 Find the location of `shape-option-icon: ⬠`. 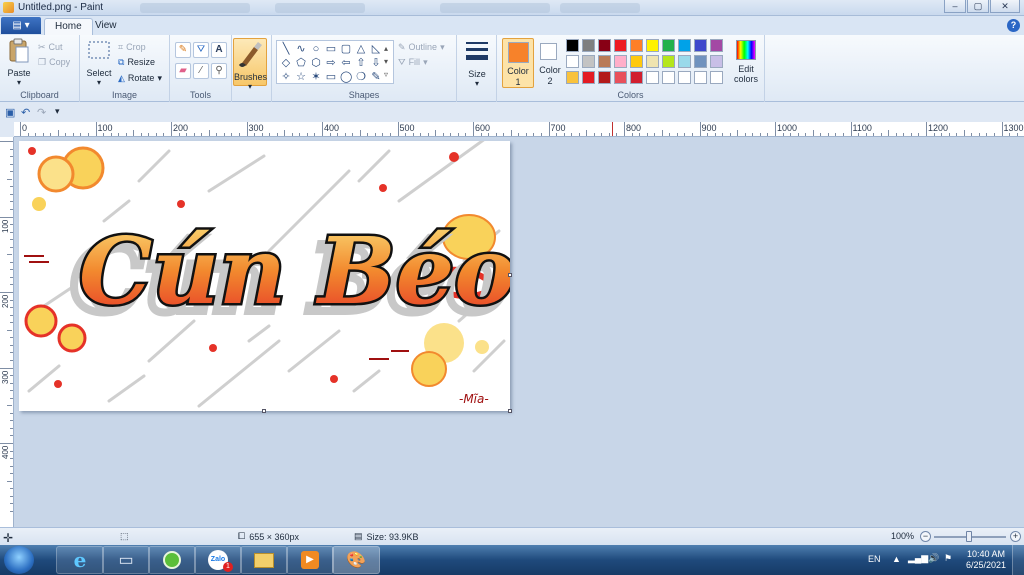

shape-option-icon: ⬠ is located at coordinates (301, 63).